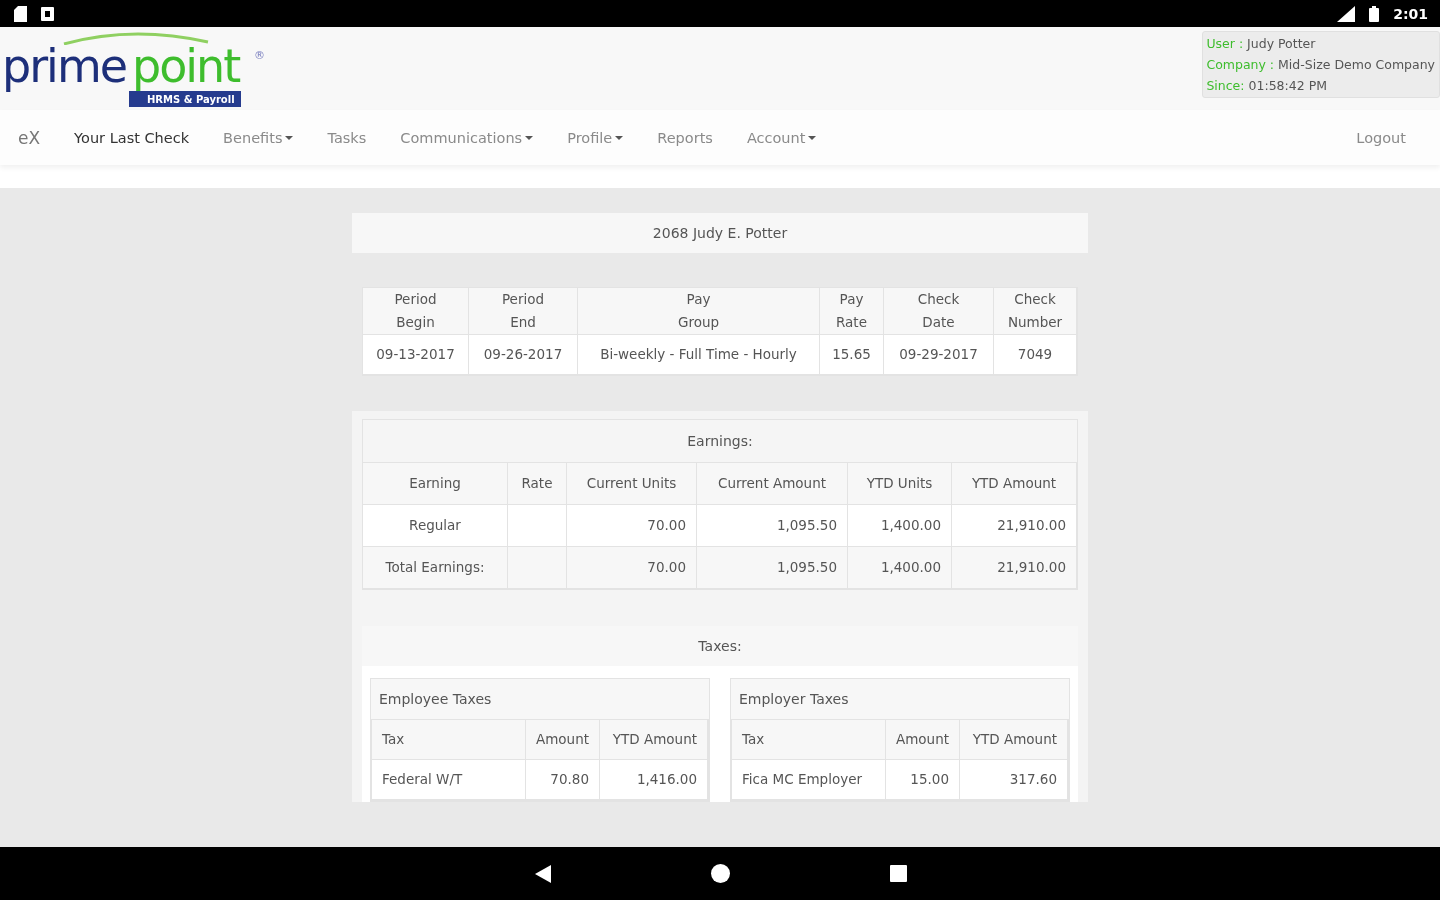 The width and height of the screenshot is (1440, 900). What do you see at coordinates (1381, 137) in the screenshot?
I see `logout-link: Logout` at bounding box center [1381, 137].